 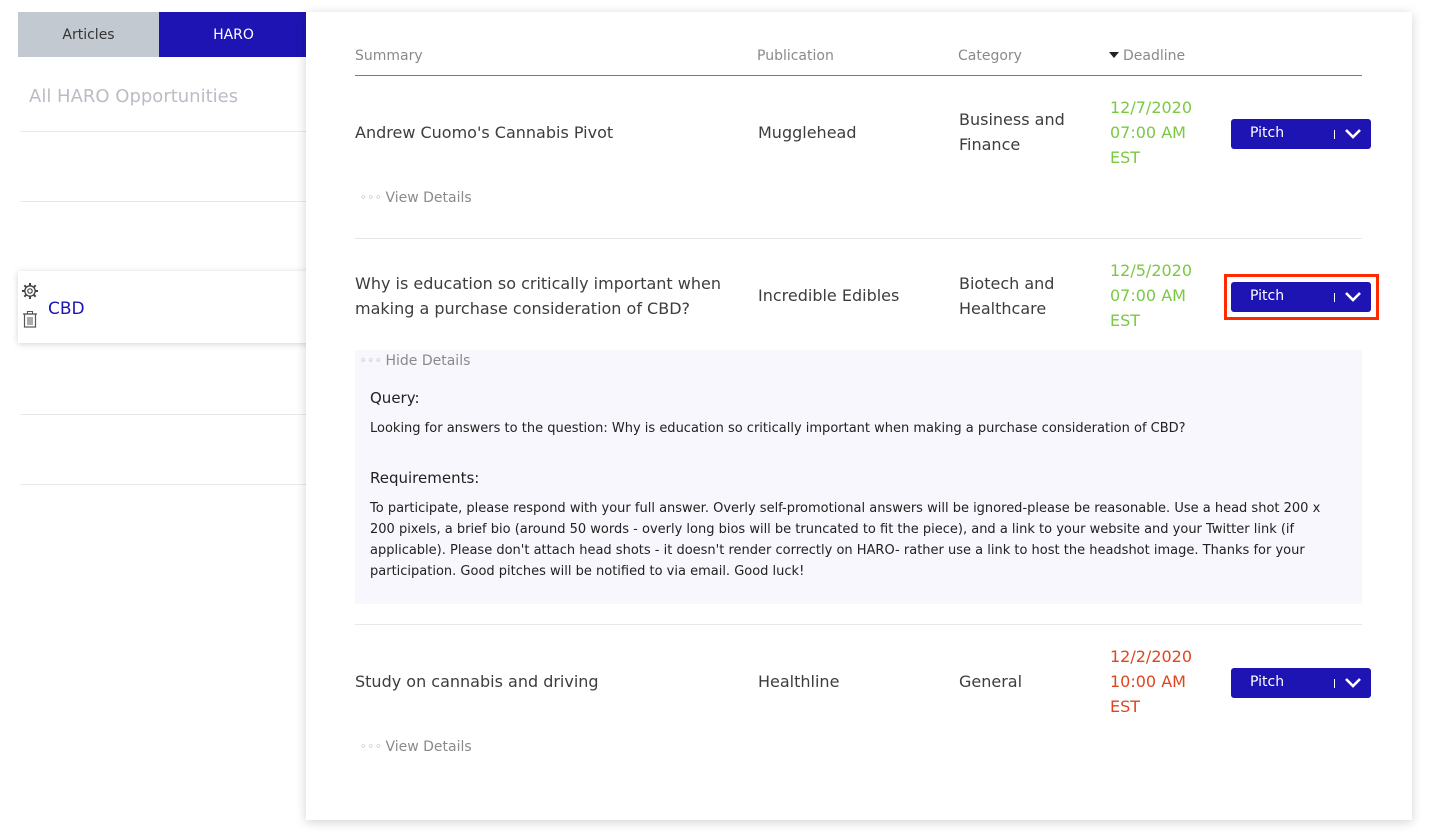 I want to click on query-heading: Query:, so click(x=395, y=398).